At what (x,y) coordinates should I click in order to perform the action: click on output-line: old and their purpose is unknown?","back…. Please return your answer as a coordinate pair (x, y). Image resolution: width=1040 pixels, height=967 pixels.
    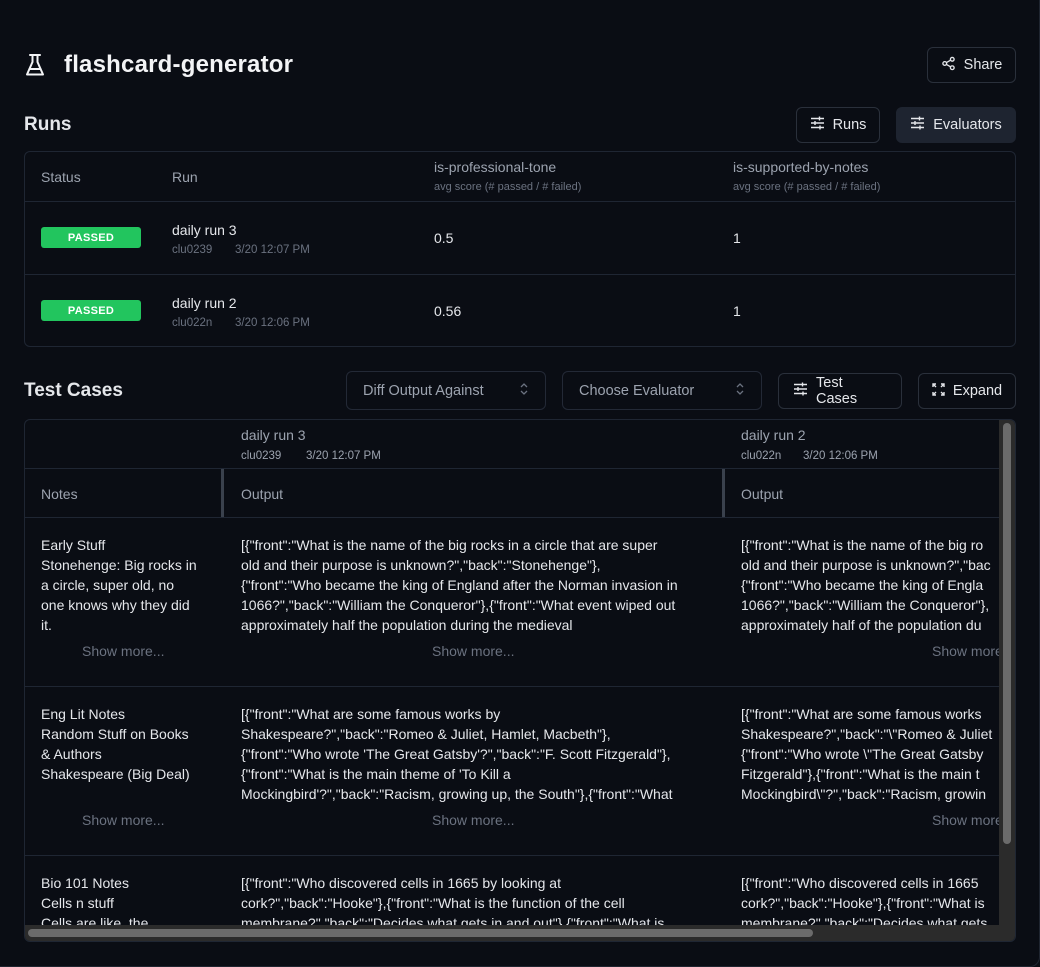
    Looking at the image, I should click on (421, 565).